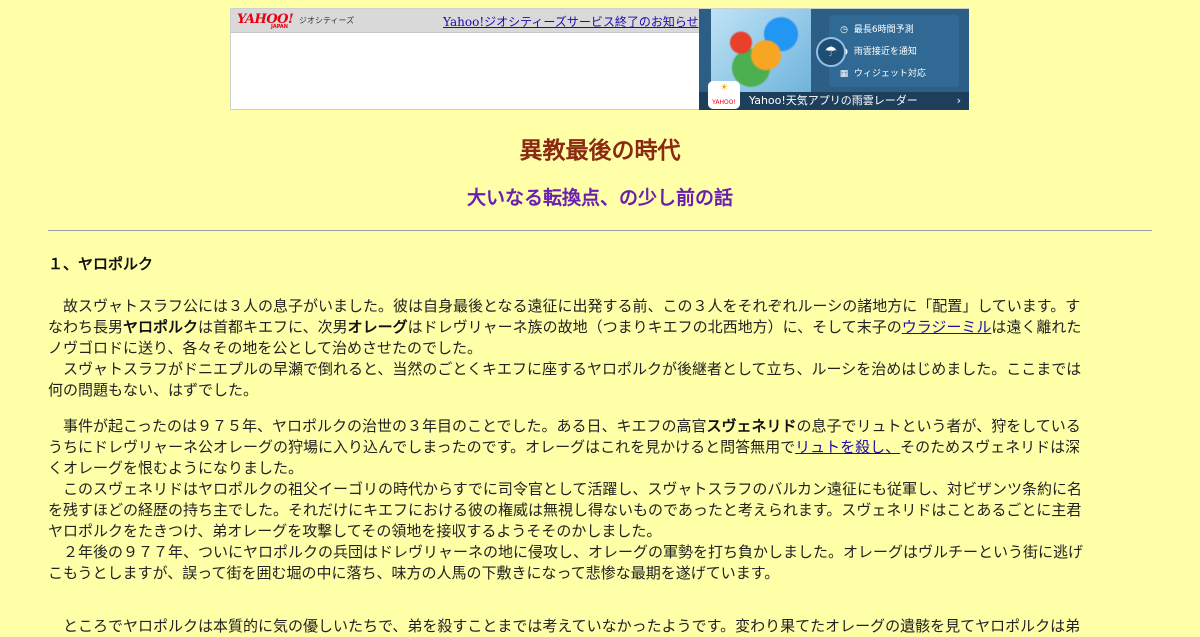  What do you see at coordinates (881, 72) in the screenshot?
I see `ad-feature-widget: ▦ ウィジェット対応` at bounding box center [881, 72].